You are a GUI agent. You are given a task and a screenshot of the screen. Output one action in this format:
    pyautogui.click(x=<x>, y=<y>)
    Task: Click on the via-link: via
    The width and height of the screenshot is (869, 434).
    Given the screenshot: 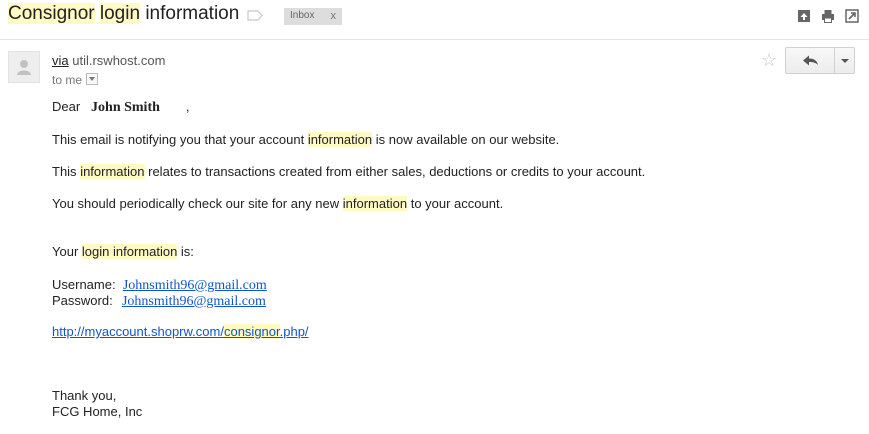 What is the action you would take?
    pyautogui.click(x=60, y=60)
    